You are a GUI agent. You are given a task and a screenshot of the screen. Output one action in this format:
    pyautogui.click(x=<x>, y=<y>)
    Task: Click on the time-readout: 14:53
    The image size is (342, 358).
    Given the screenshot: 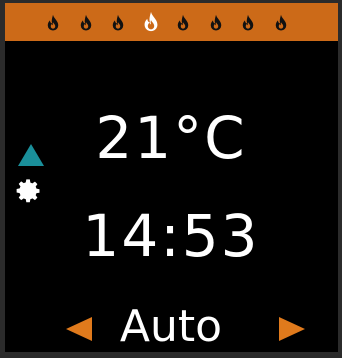 What is the action you would take?
    pyautogui.click(x=171, y=236)
    